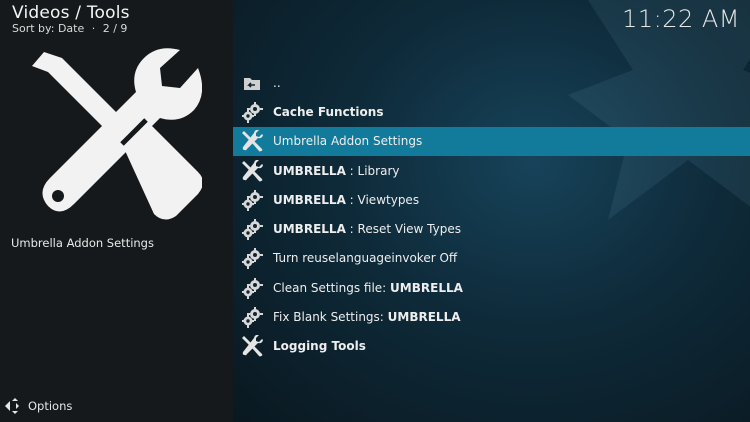 Image resolution: width=750 pixels, height=422 pixels. Describe the element at coordinates (82, 243) in the screenshot. I see `selected-item-label: Umbrella Addon Settings` at that location.